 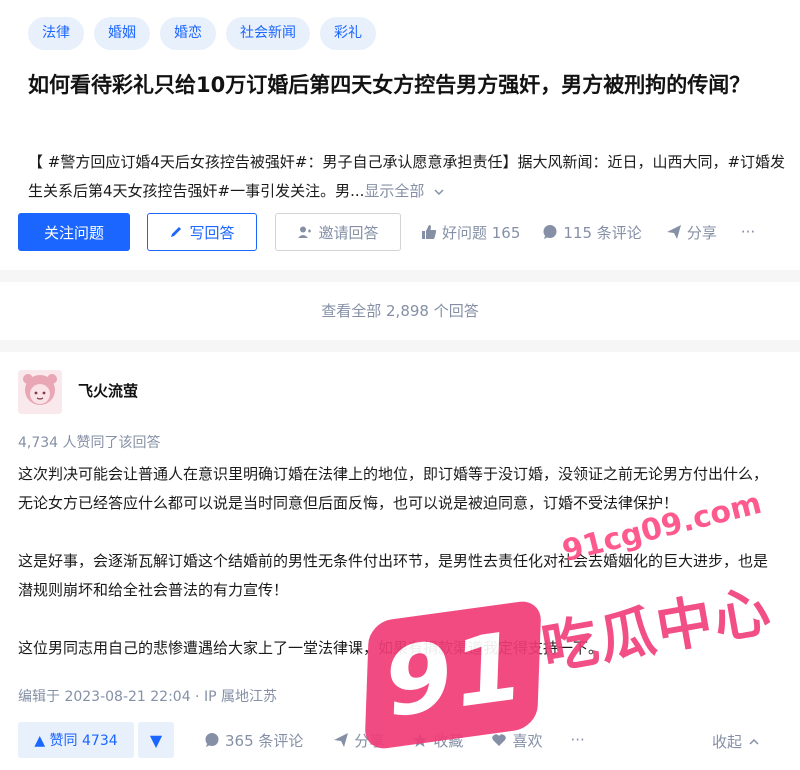 I want to click on answer-comments-label: 365 条评论, so click(x=264, y=740).